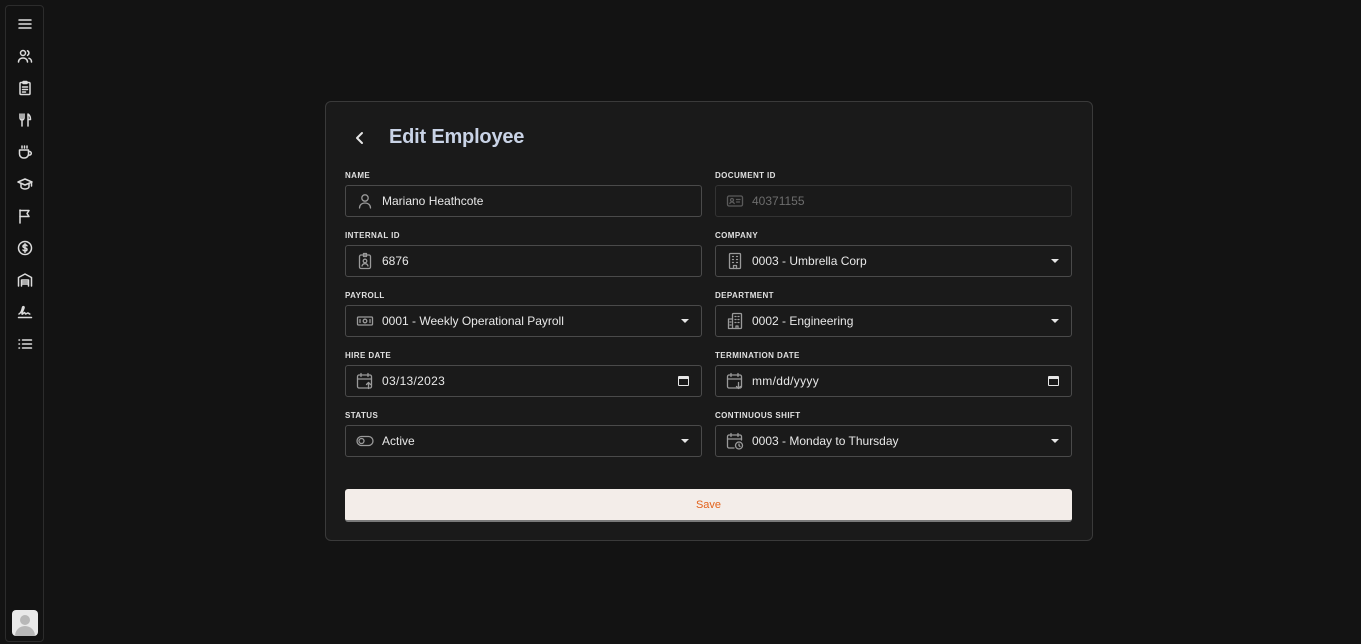 This screenshot has width=1361, height=644. What do you see at coordinates (414, 381) in the screenshot?
I see `hire-date-value: 03/13/2023` at bounding box center [414, 381].